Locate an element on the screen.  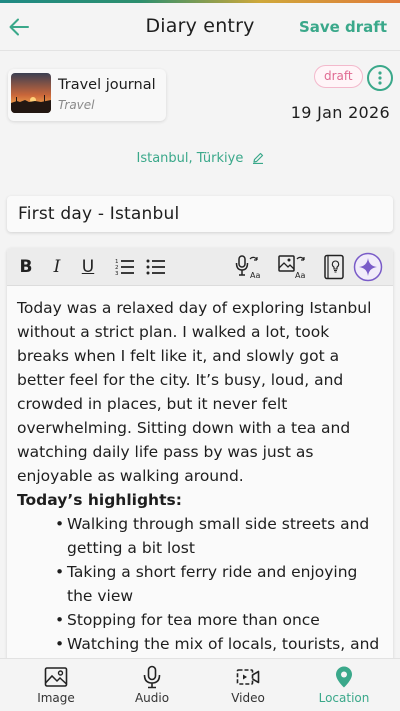
journal-selector: Travel journal Travel is located at coordinates (87, 95).